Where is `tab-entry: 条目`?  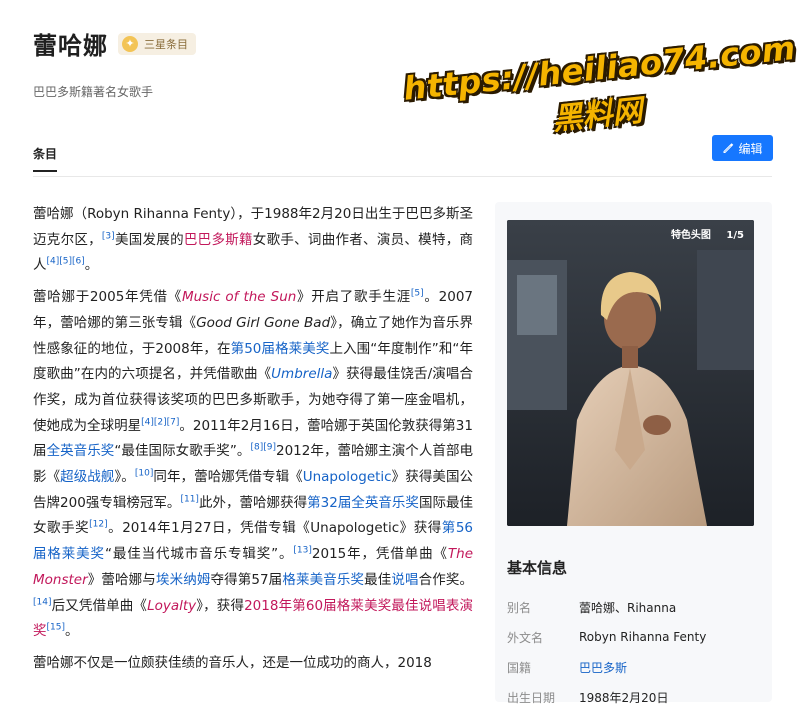 tab-entry: 条目 is located at coordinates (45, 158).